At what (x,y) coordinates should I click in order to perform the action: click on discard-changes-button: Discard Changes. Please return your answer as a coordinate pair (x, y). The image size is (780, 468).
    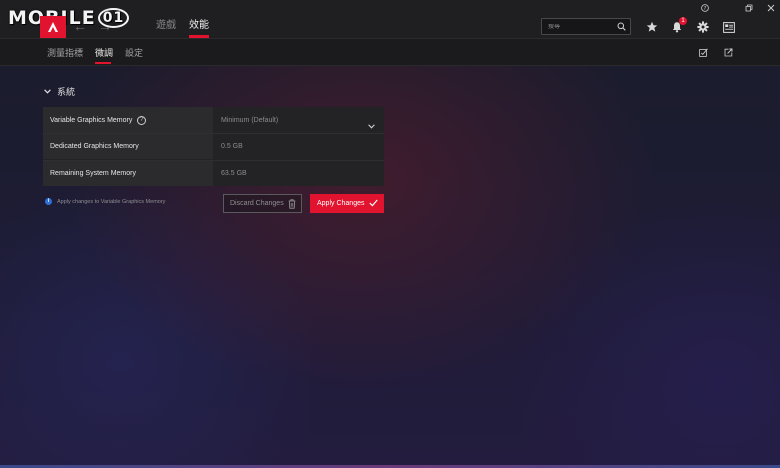
    Looking at the image, I should click on (262, 203).